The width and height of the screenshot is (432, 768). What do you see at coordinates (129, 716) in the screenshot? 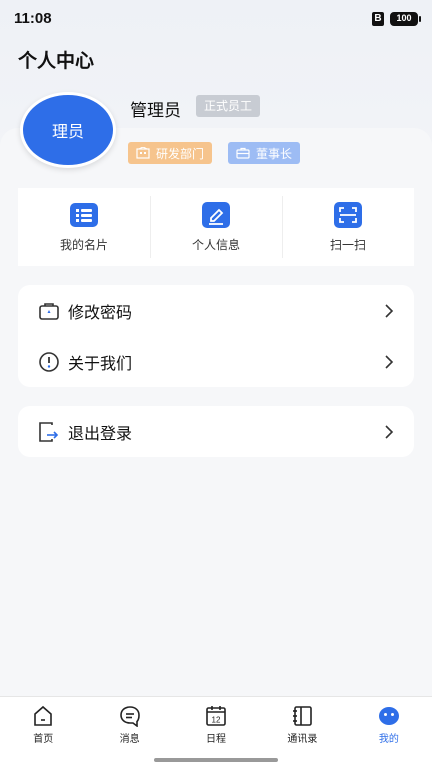
I see `message-icon` at bounding box center [129, 716].